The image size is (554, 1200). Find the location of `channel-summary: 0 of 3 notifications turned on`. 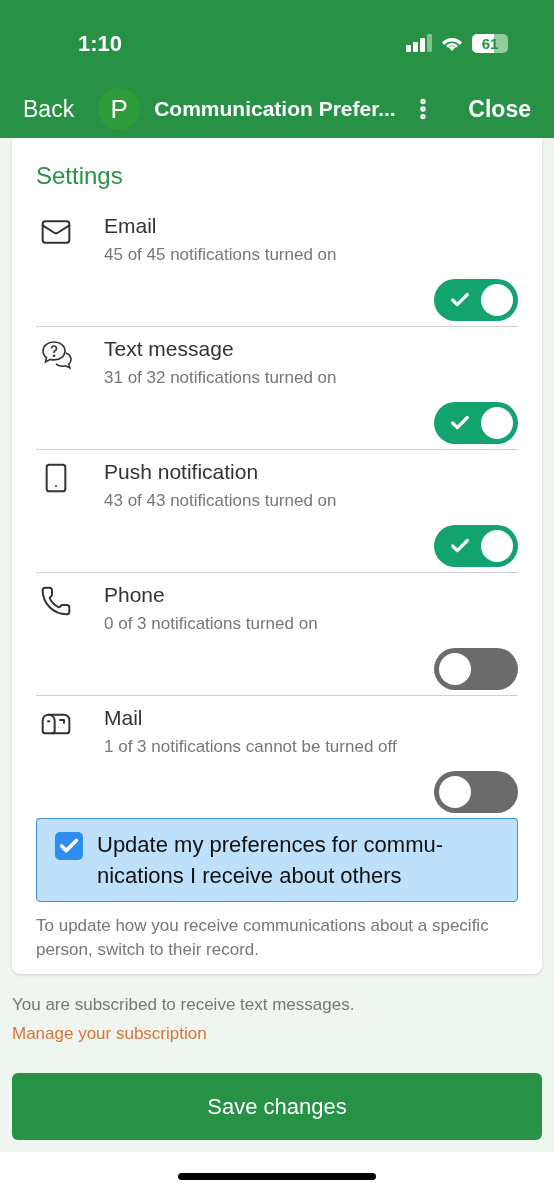

channel-summary: 0 of 3 notifications turned on is located at coordinates (211, 623).